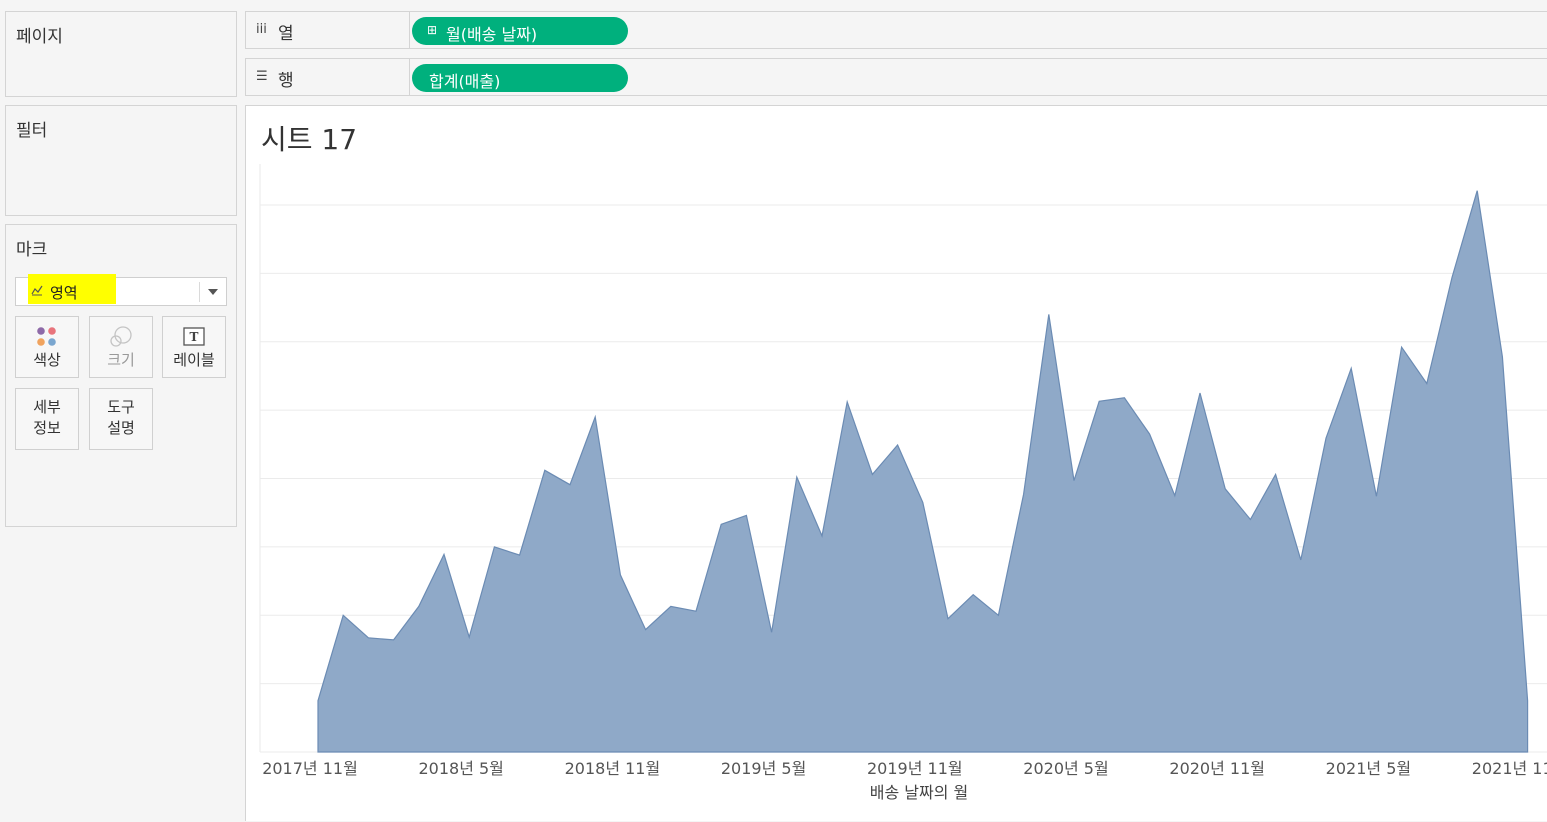  What do you see at coordinates (465, 81) in the screenshot?
I see `rows-pill-label: 합계(매출)` at bounding box center [465, 81].